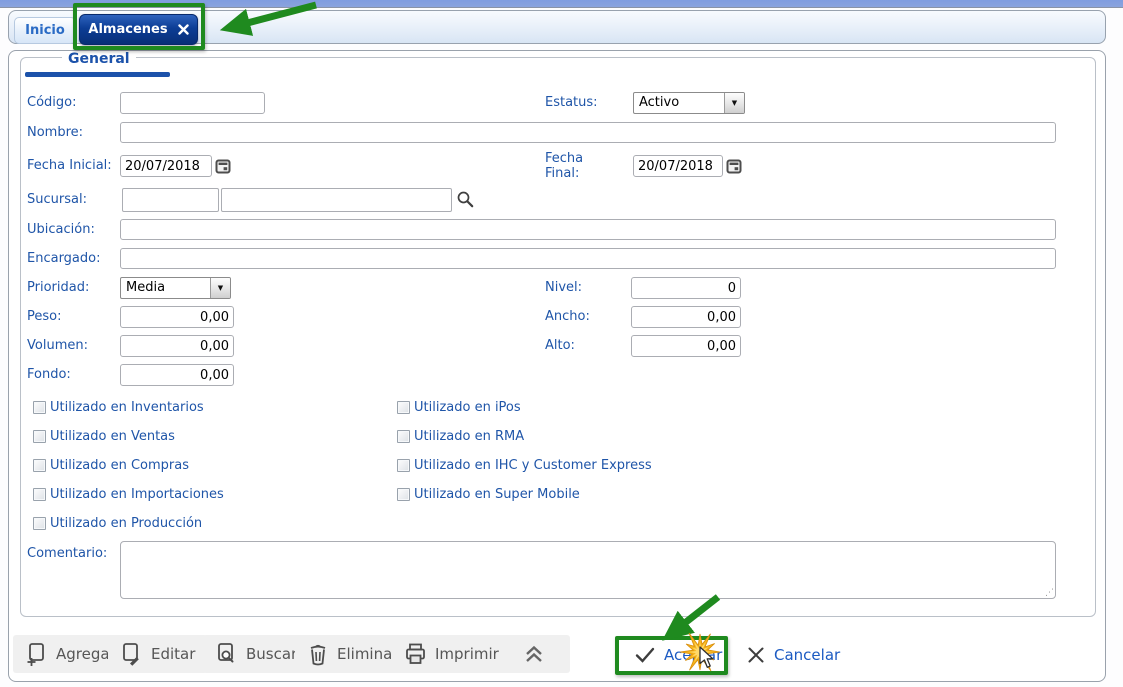 The width and height of the screenshot is (1123, 687). Describe the element at coordinates (52, 102) in the screenshot. I see `codigo-label: Código:` at that location.